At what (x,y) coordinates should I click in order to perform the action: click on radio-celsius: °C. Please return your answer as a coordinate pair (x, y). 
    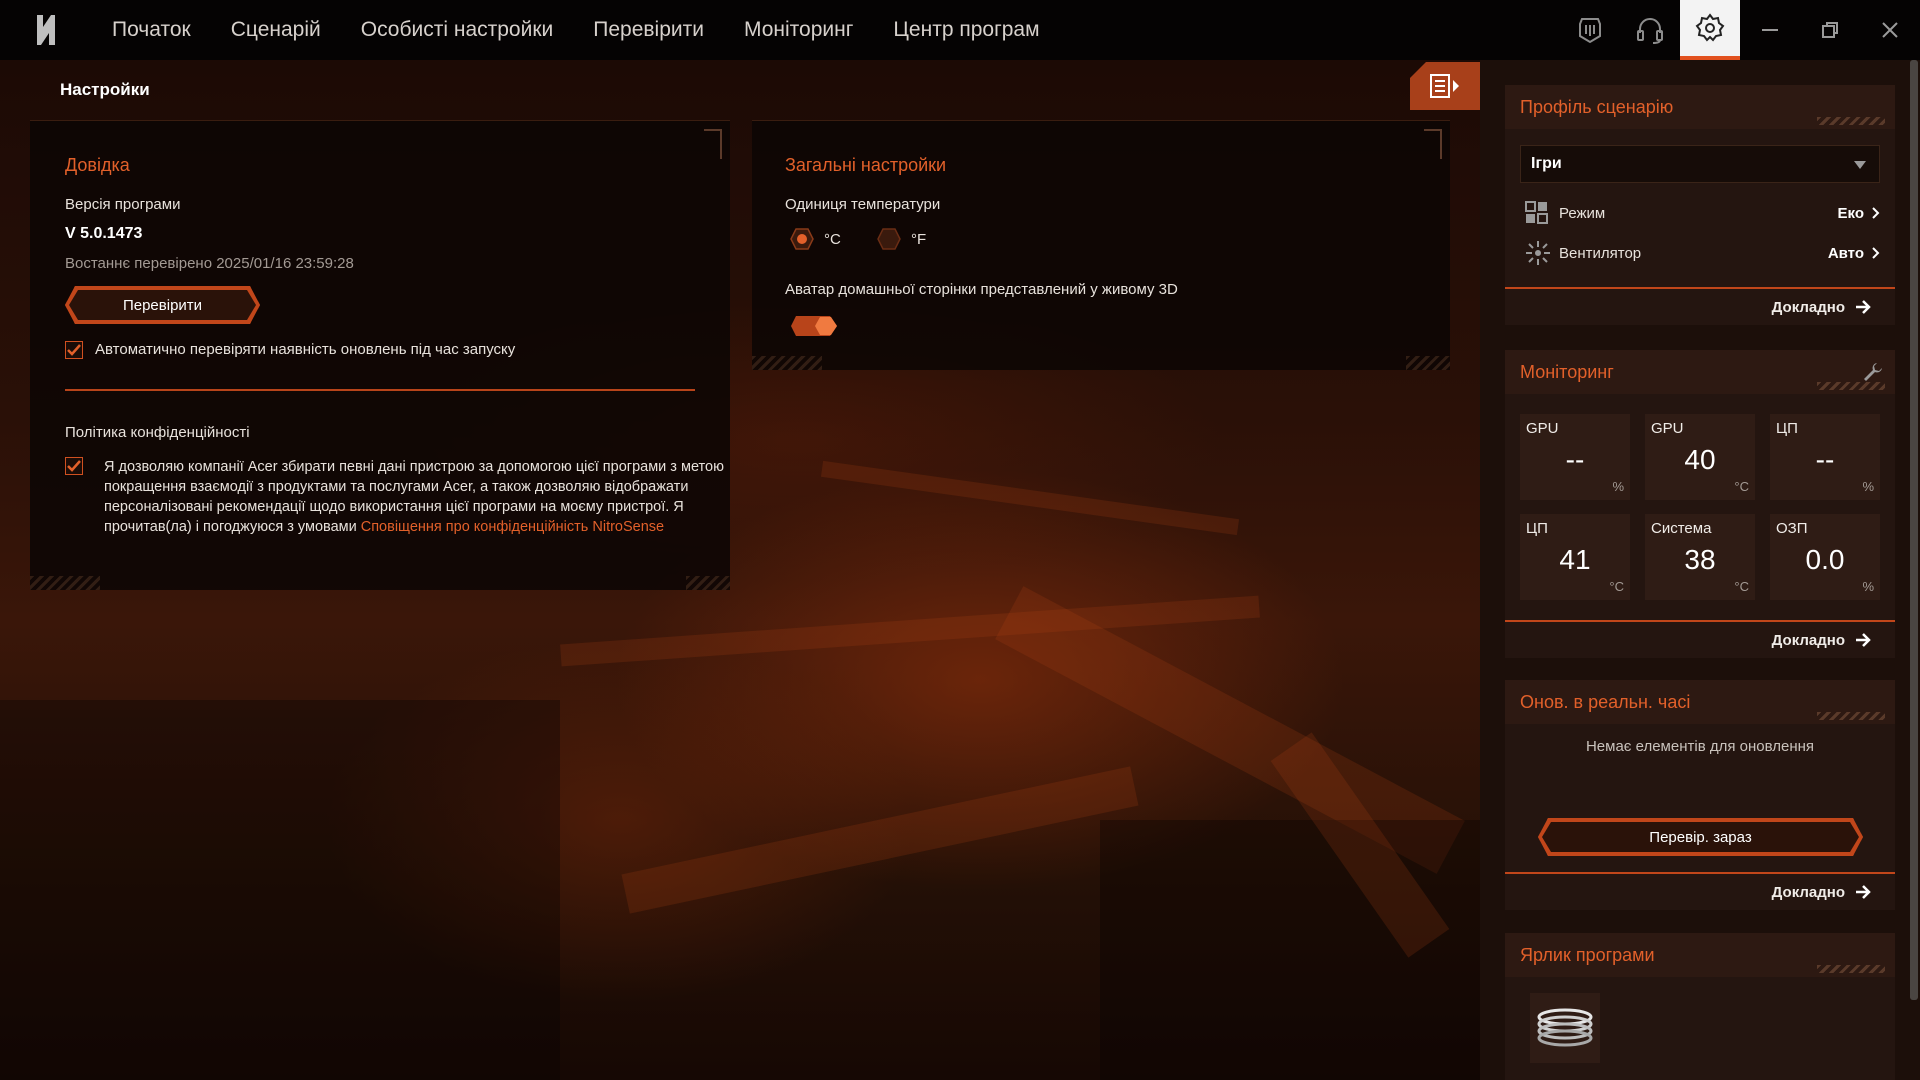
    Looking at the image, I should click on (815, 239).